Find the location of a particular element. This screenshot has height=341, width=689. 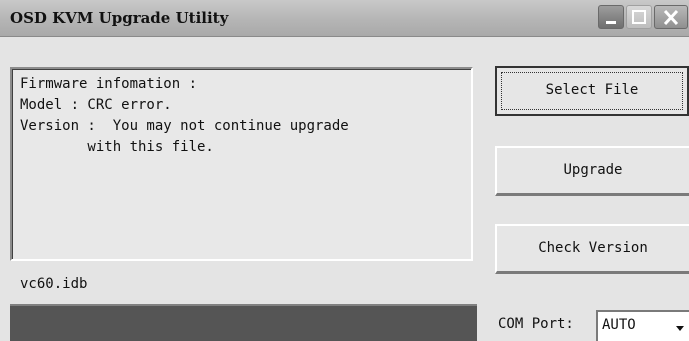

info-line: with this file. is located at coordinates (117, 147).